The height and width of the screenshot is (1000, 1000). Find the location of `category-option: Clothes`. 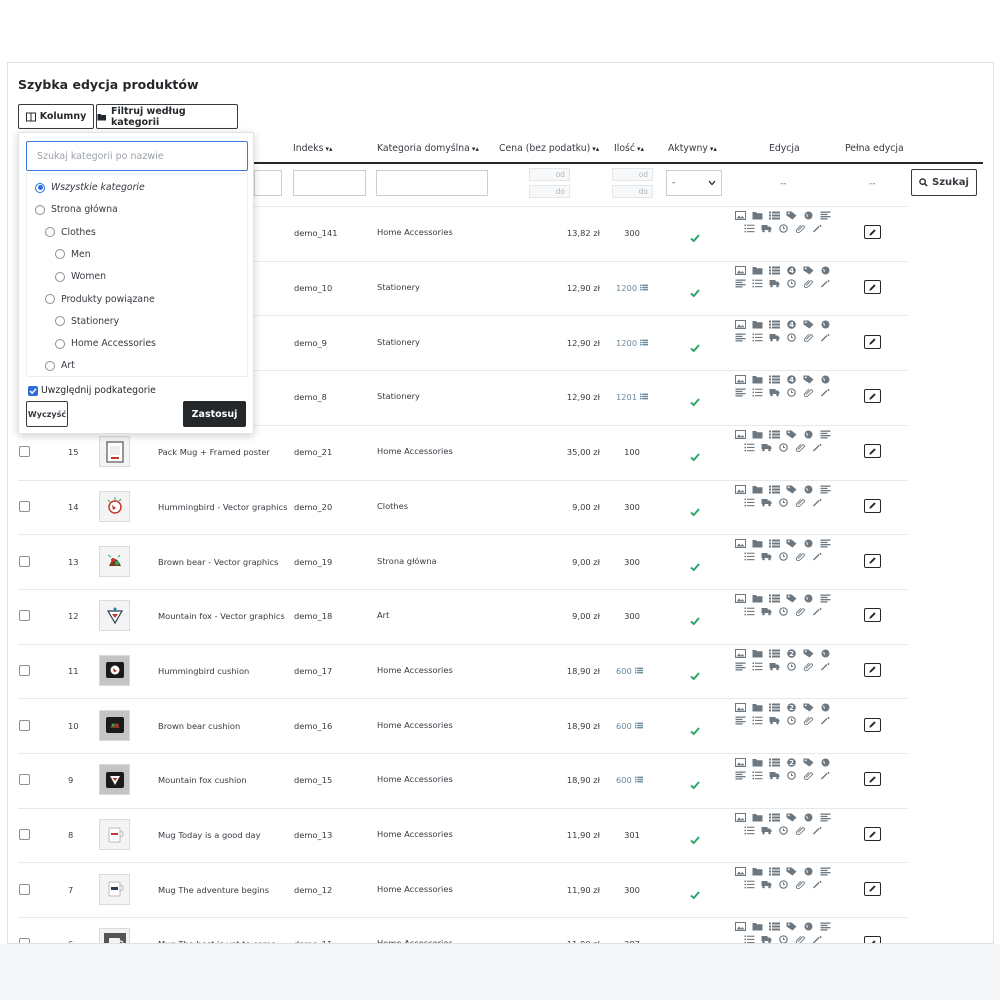

category-option: Clothes is located at coordinates (70, 232).